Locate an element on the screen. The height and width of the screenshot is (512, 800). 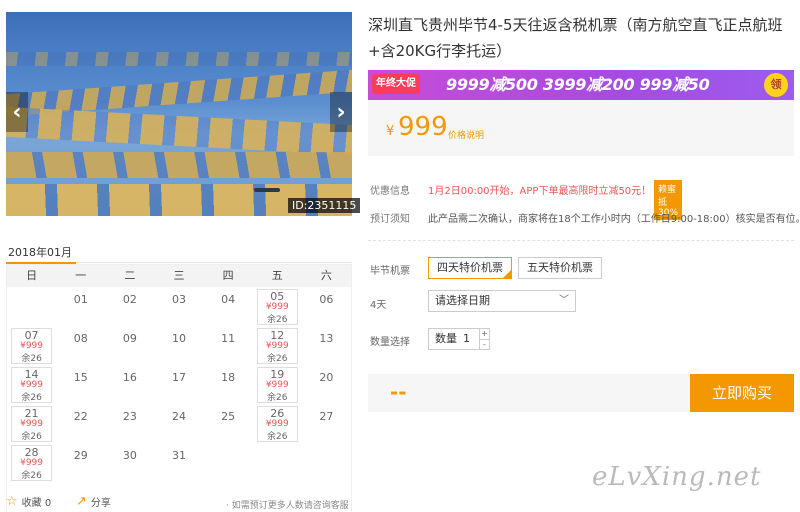
share-button: ↗ 分享 is located at coordinates (93, 501).